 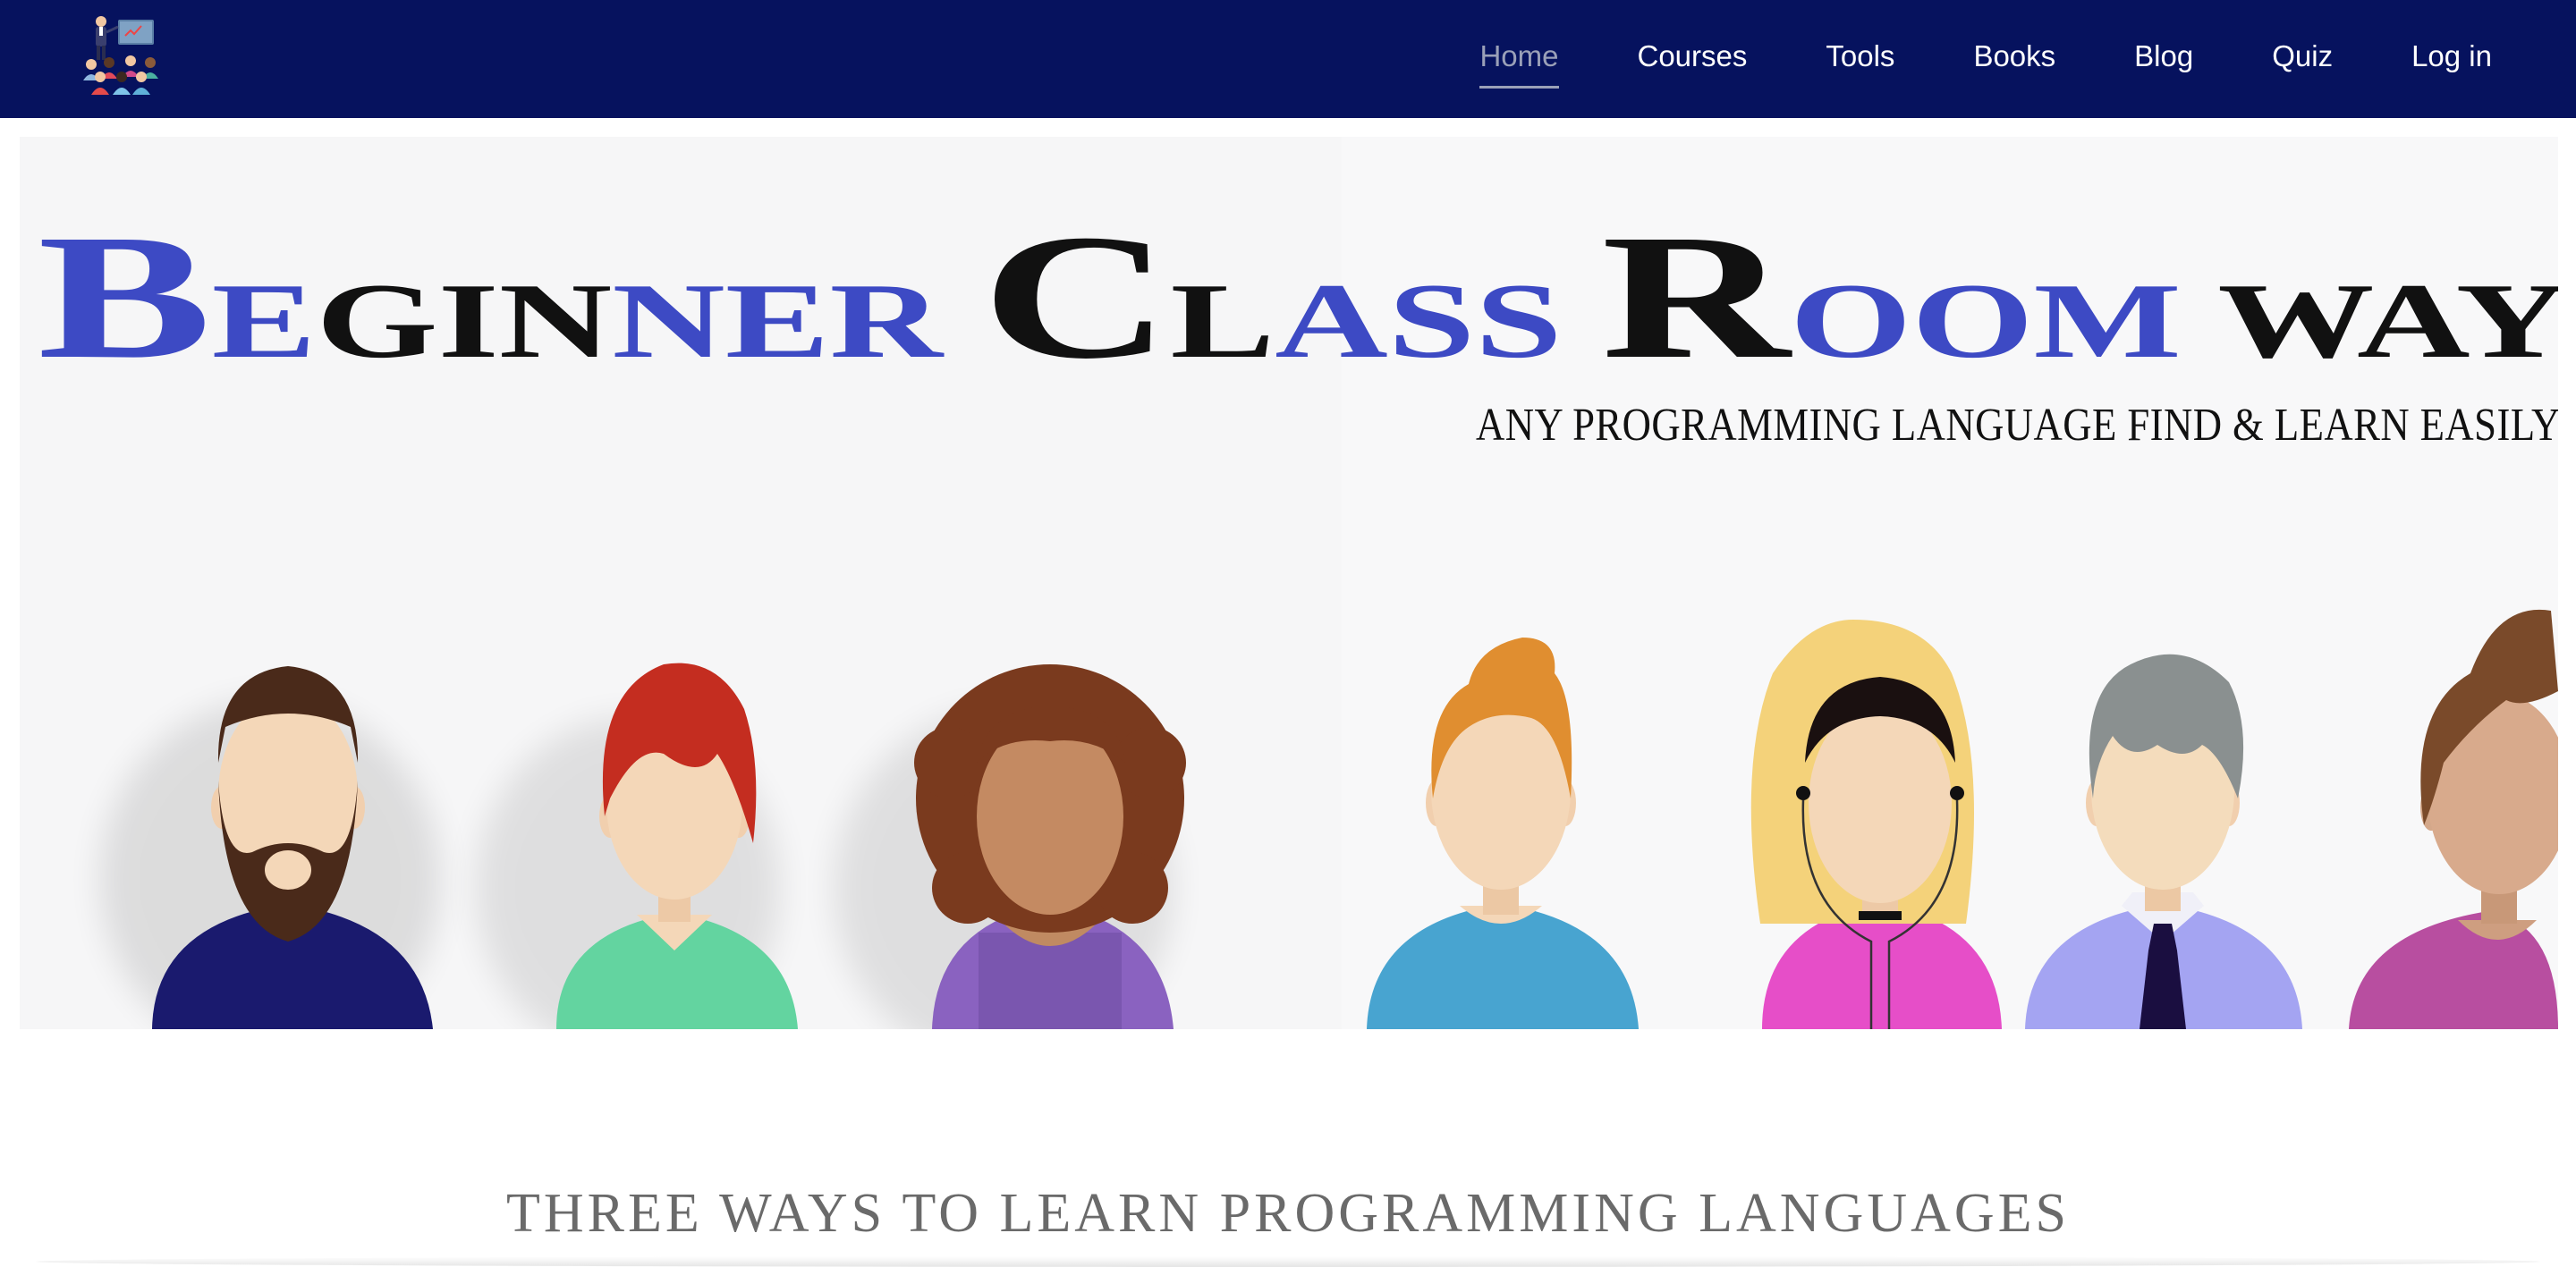 What do you see at coordinates (1503, 833) in the screenshot?
I see `orange-hair-man-avatar-icon` at bounding box center [1503, 833].